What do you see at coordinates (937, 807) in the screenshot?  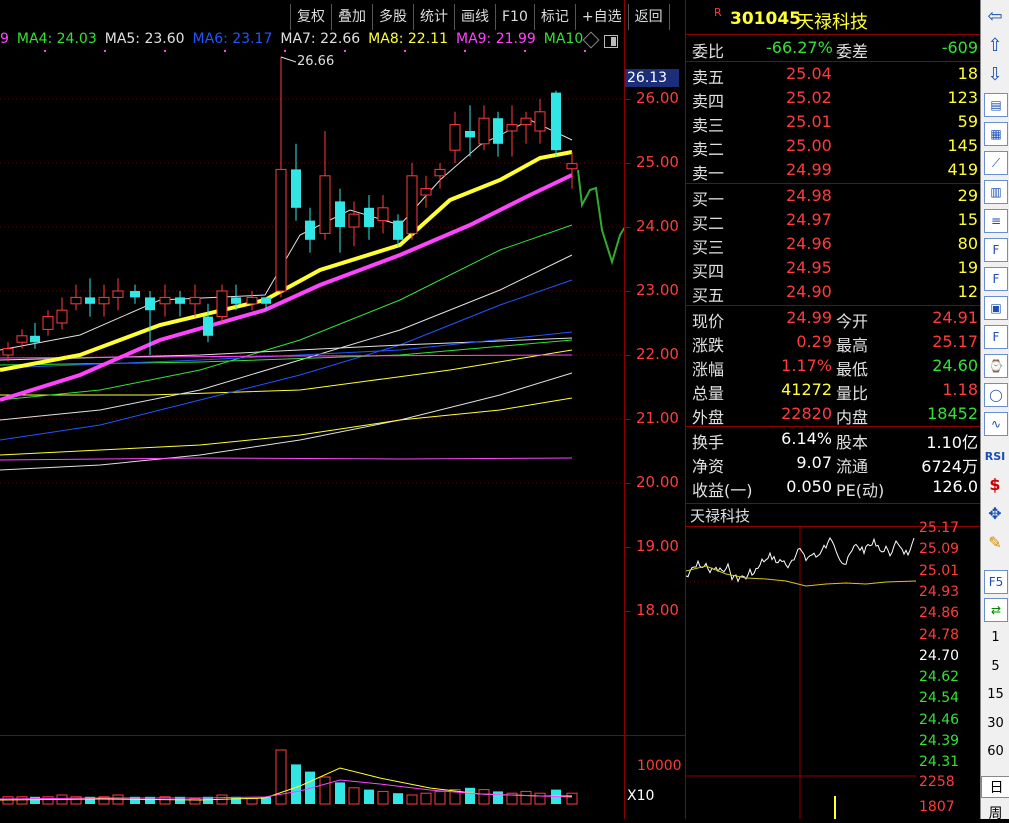 I see `intraday-volume-label: 1807` at bounding box center [937, 807].